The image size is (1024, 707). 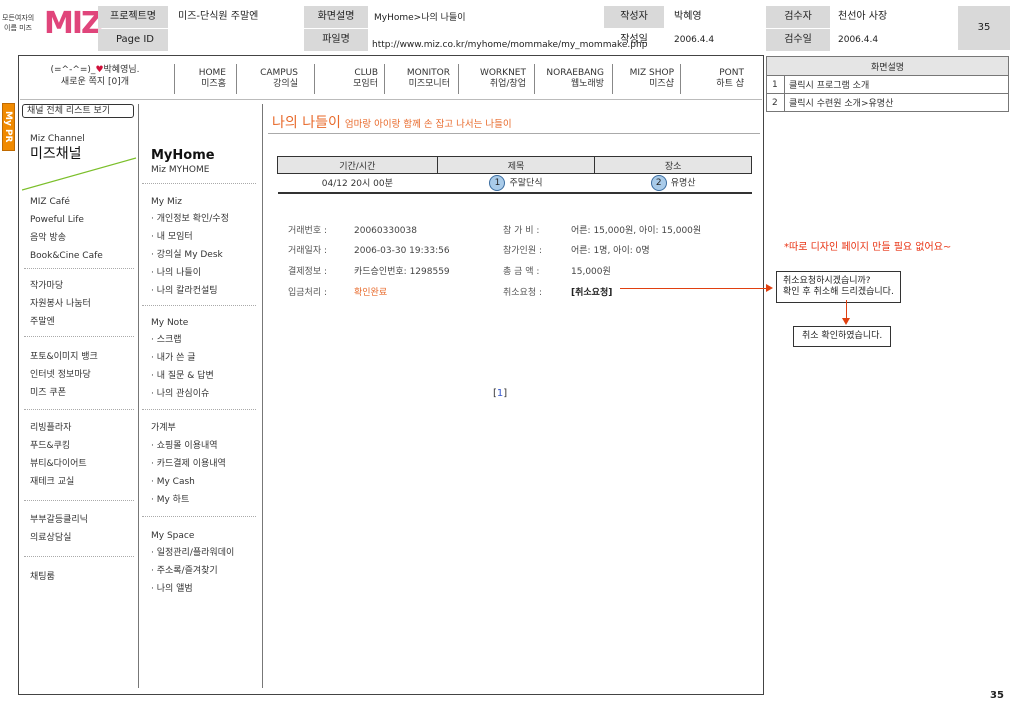 I want to click on submenu-item: · 쇼핑몰 이용내역, so click(x=184, y=446).